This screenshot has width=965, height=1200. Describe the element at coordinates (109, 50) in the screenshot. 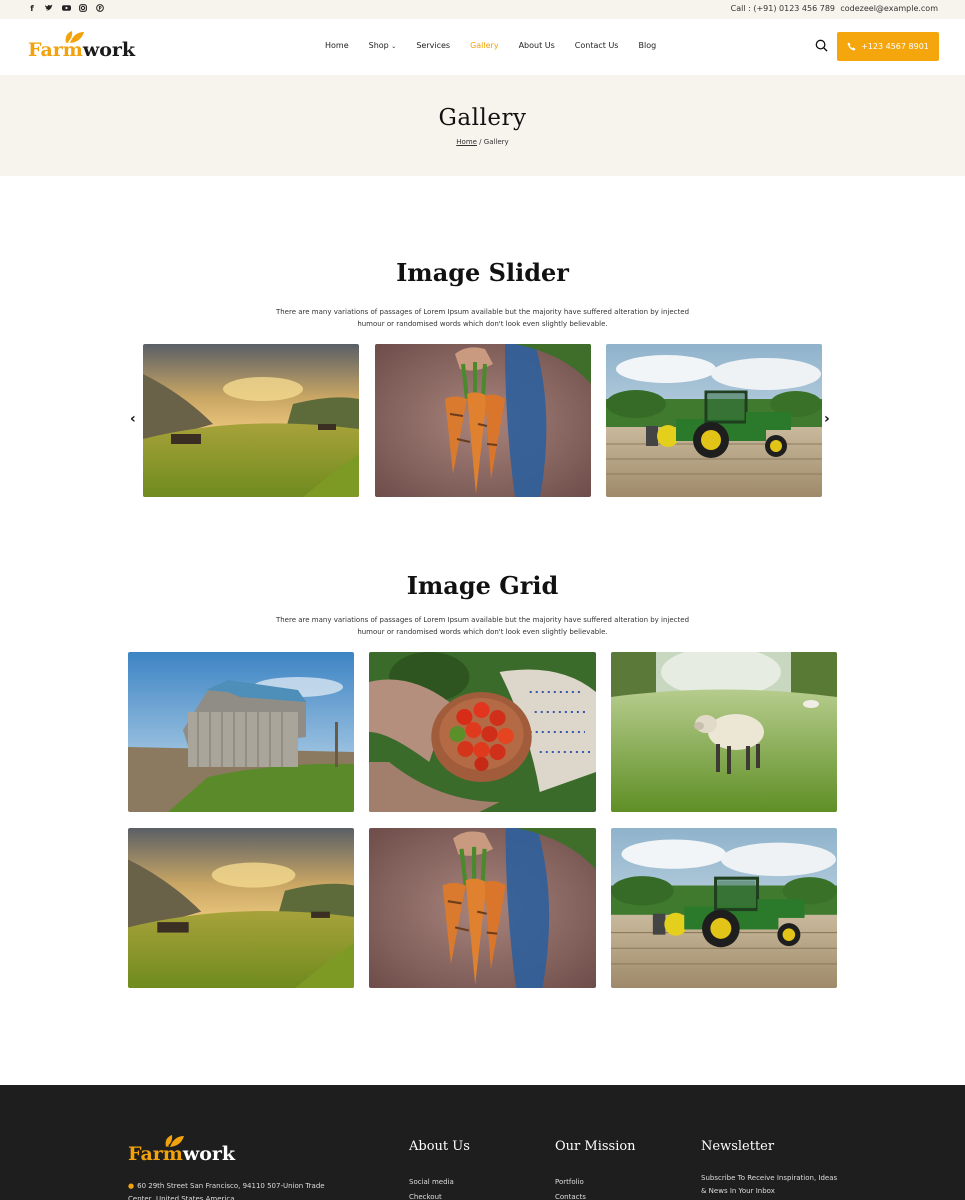

I see `logo-text-work: work` at that location.